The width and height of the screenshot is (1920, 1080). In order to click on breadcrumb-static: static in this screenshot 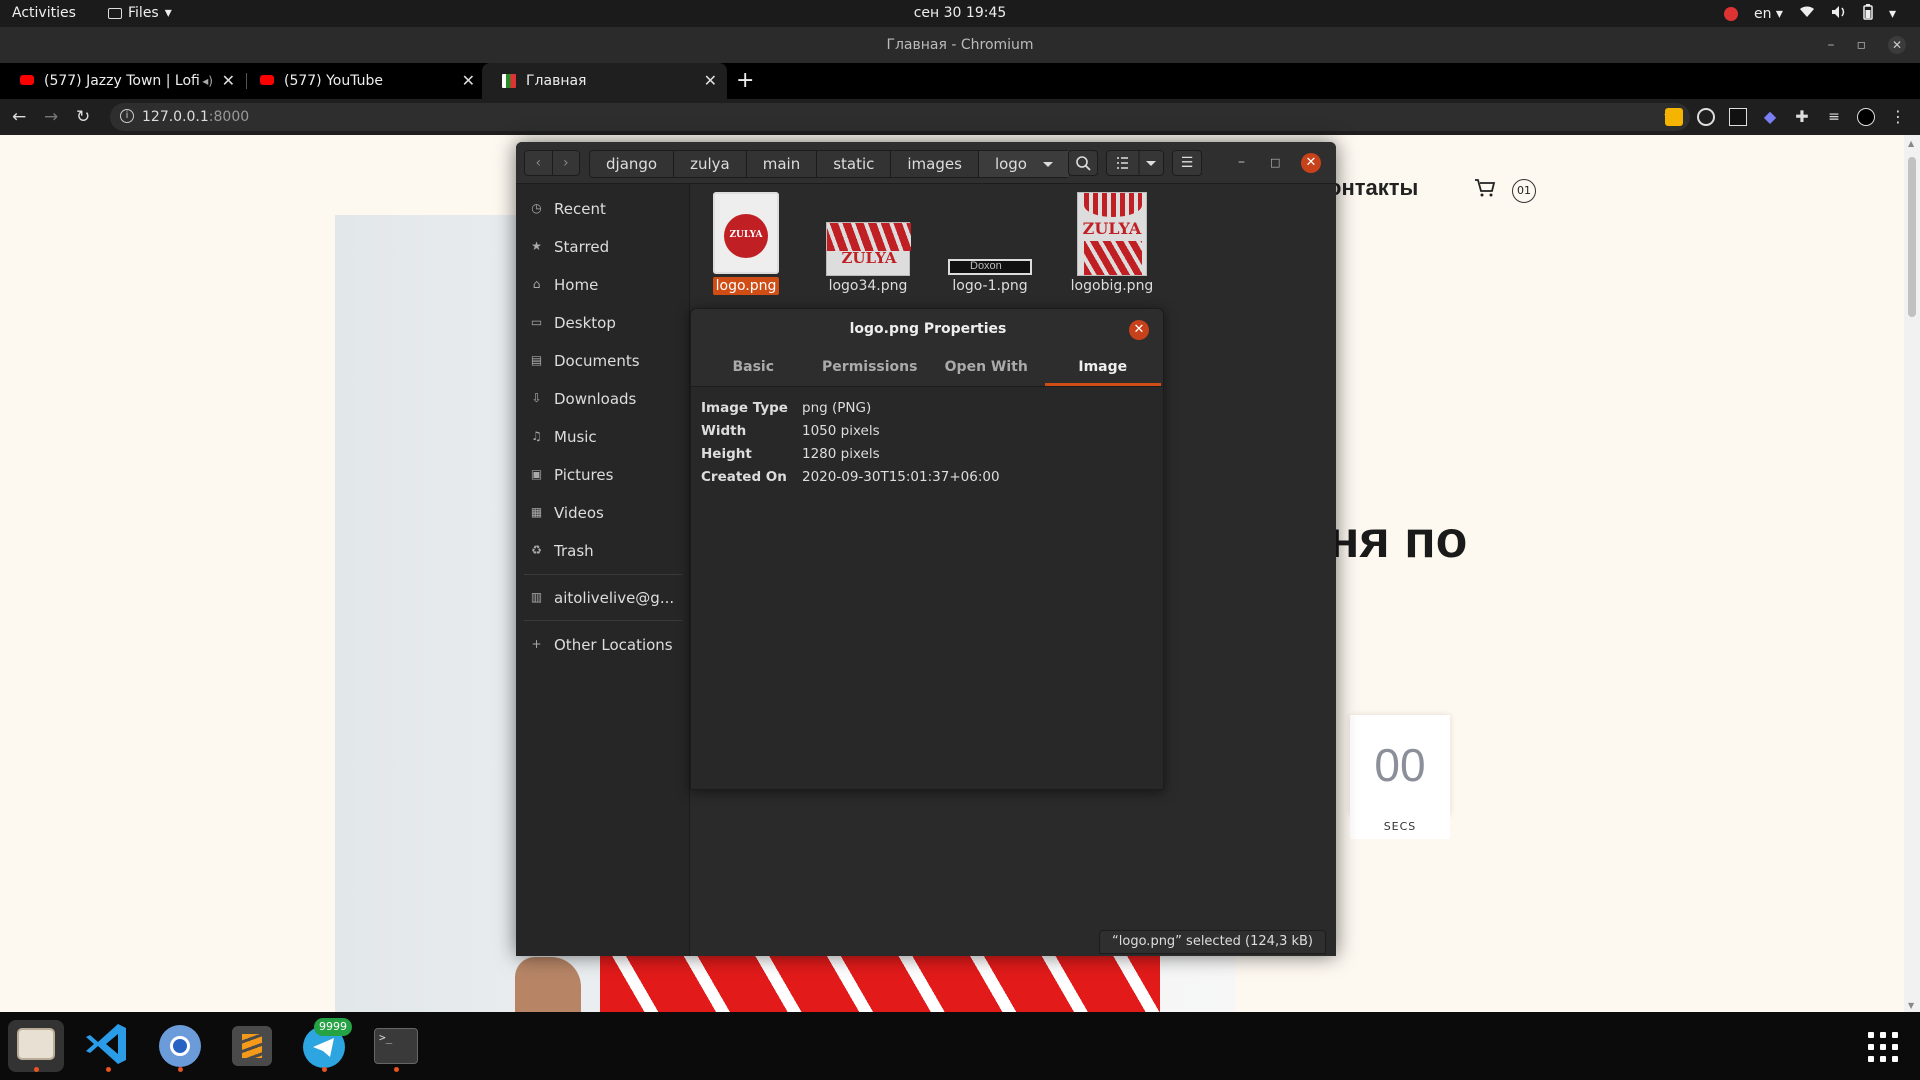, I will do `click(854, 164)`.